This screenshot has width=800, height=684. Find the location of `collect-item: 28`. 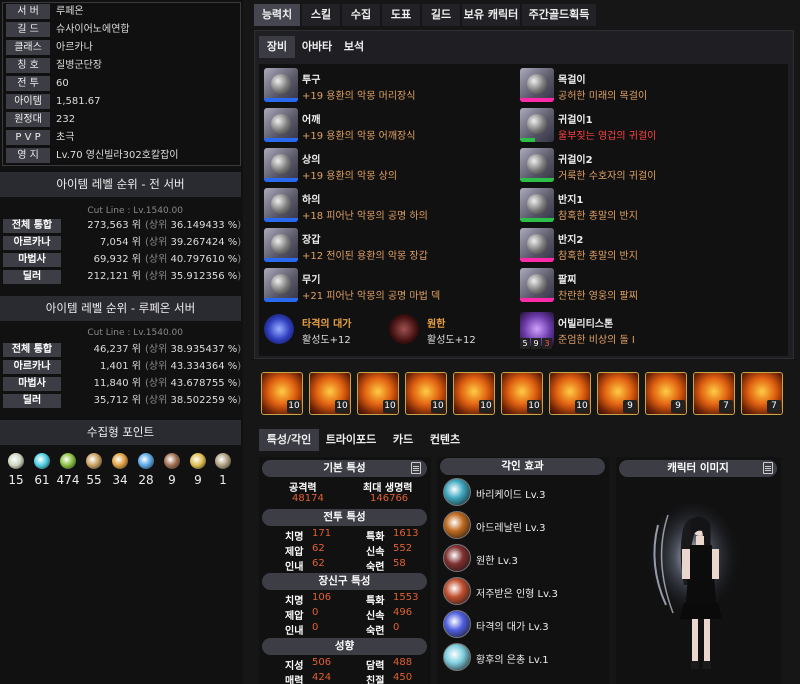

collect-item: 28 is located at coordinates (146, 469).